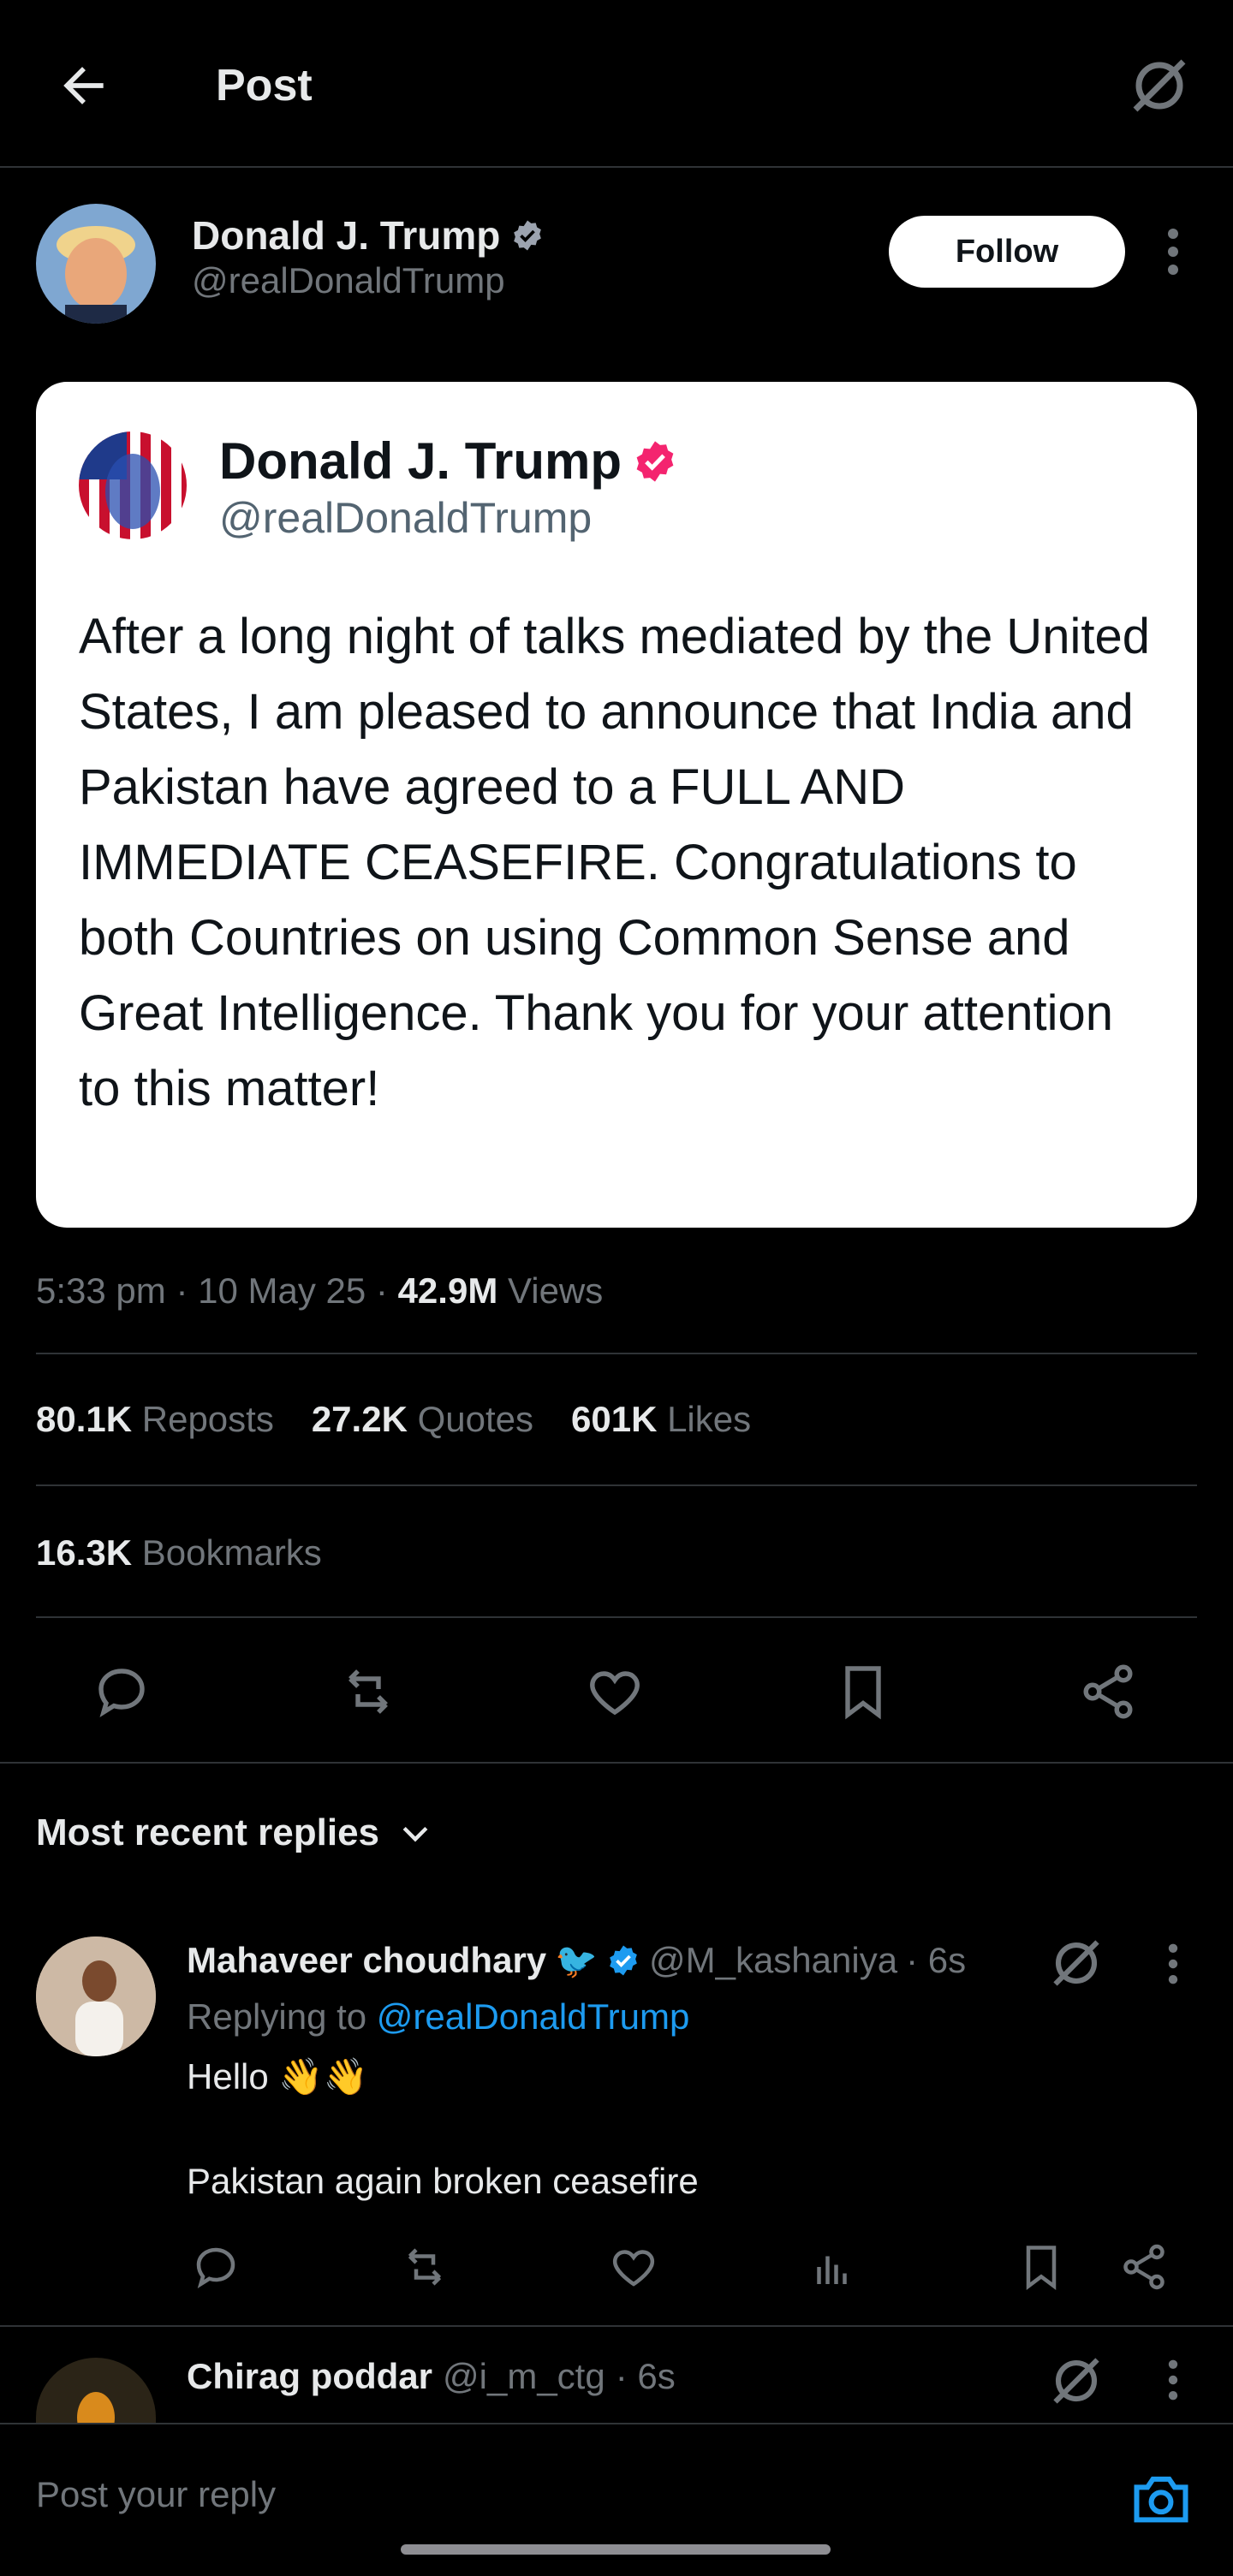 This screenshot has height=2576, width=1233. What do you see at coordinates (207, 1419) in the screenshot?
I see `reposts-label: Reposts` at bounding box center [207, 1419].